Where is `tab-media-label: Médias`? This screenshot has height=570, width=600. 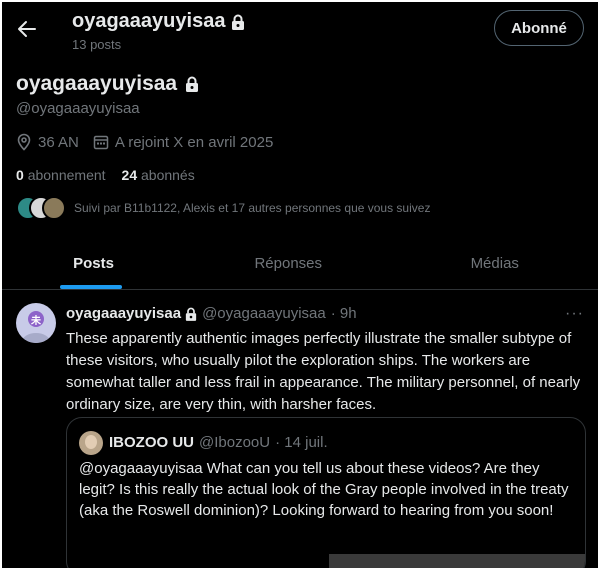
tab-media-label: Médias is located at coordinates (494, 263).